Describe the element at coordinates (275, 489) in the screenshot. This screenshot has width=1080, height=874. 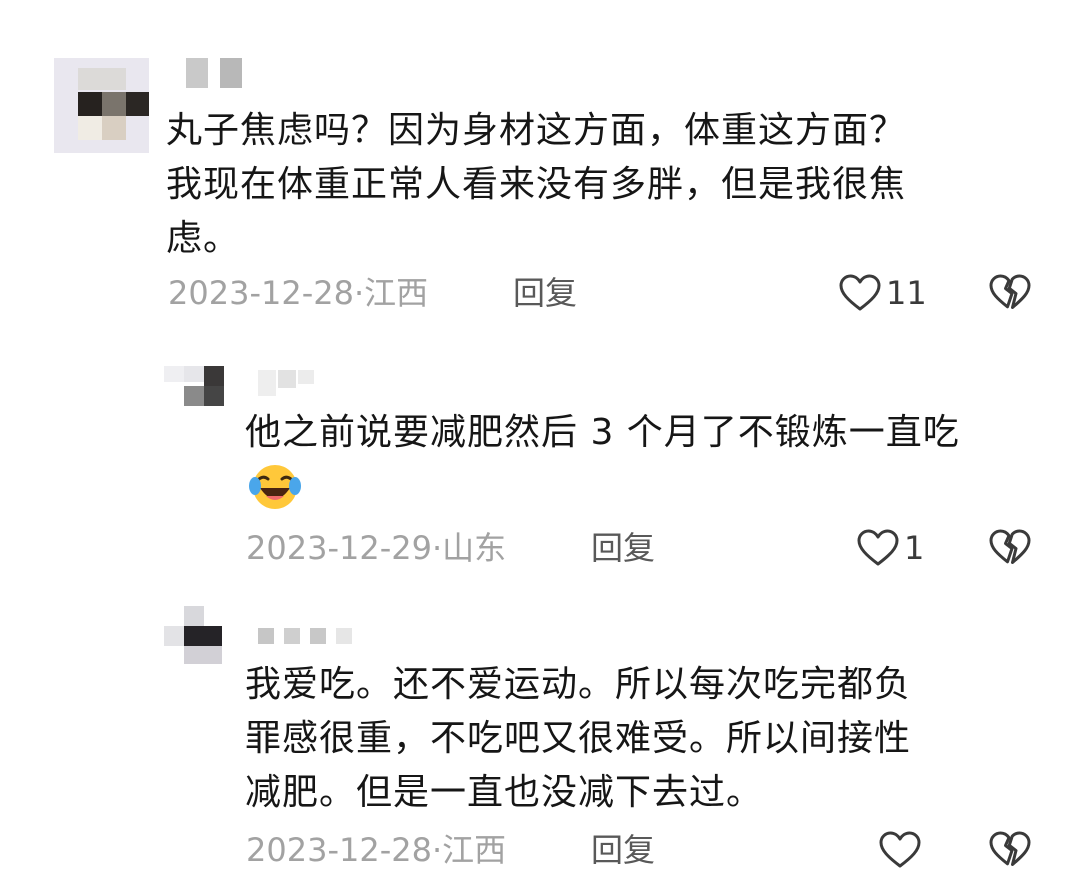
I see `laughing-crying-emoji` at that location.